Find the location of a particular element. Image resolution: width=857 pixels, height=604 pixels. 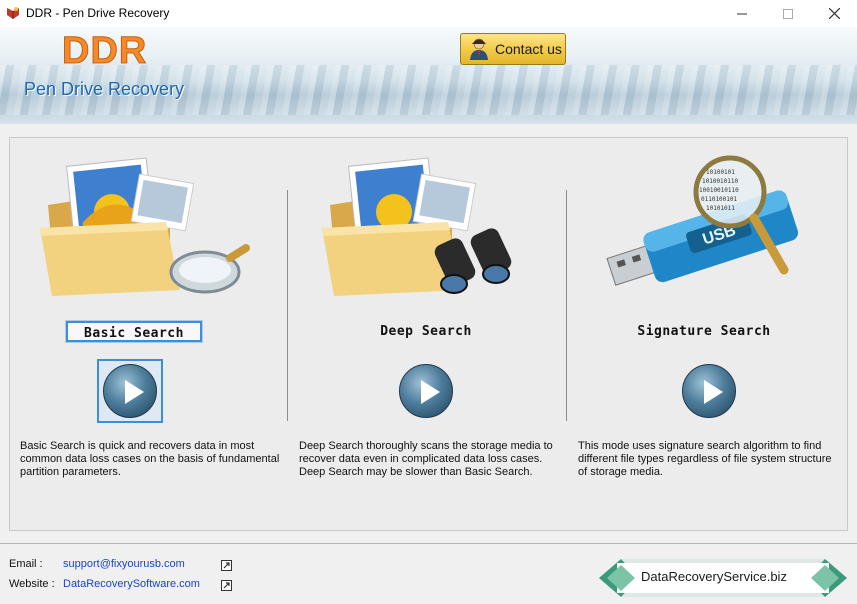

folder-magnifier-icon is located at coordinates (145, 226).